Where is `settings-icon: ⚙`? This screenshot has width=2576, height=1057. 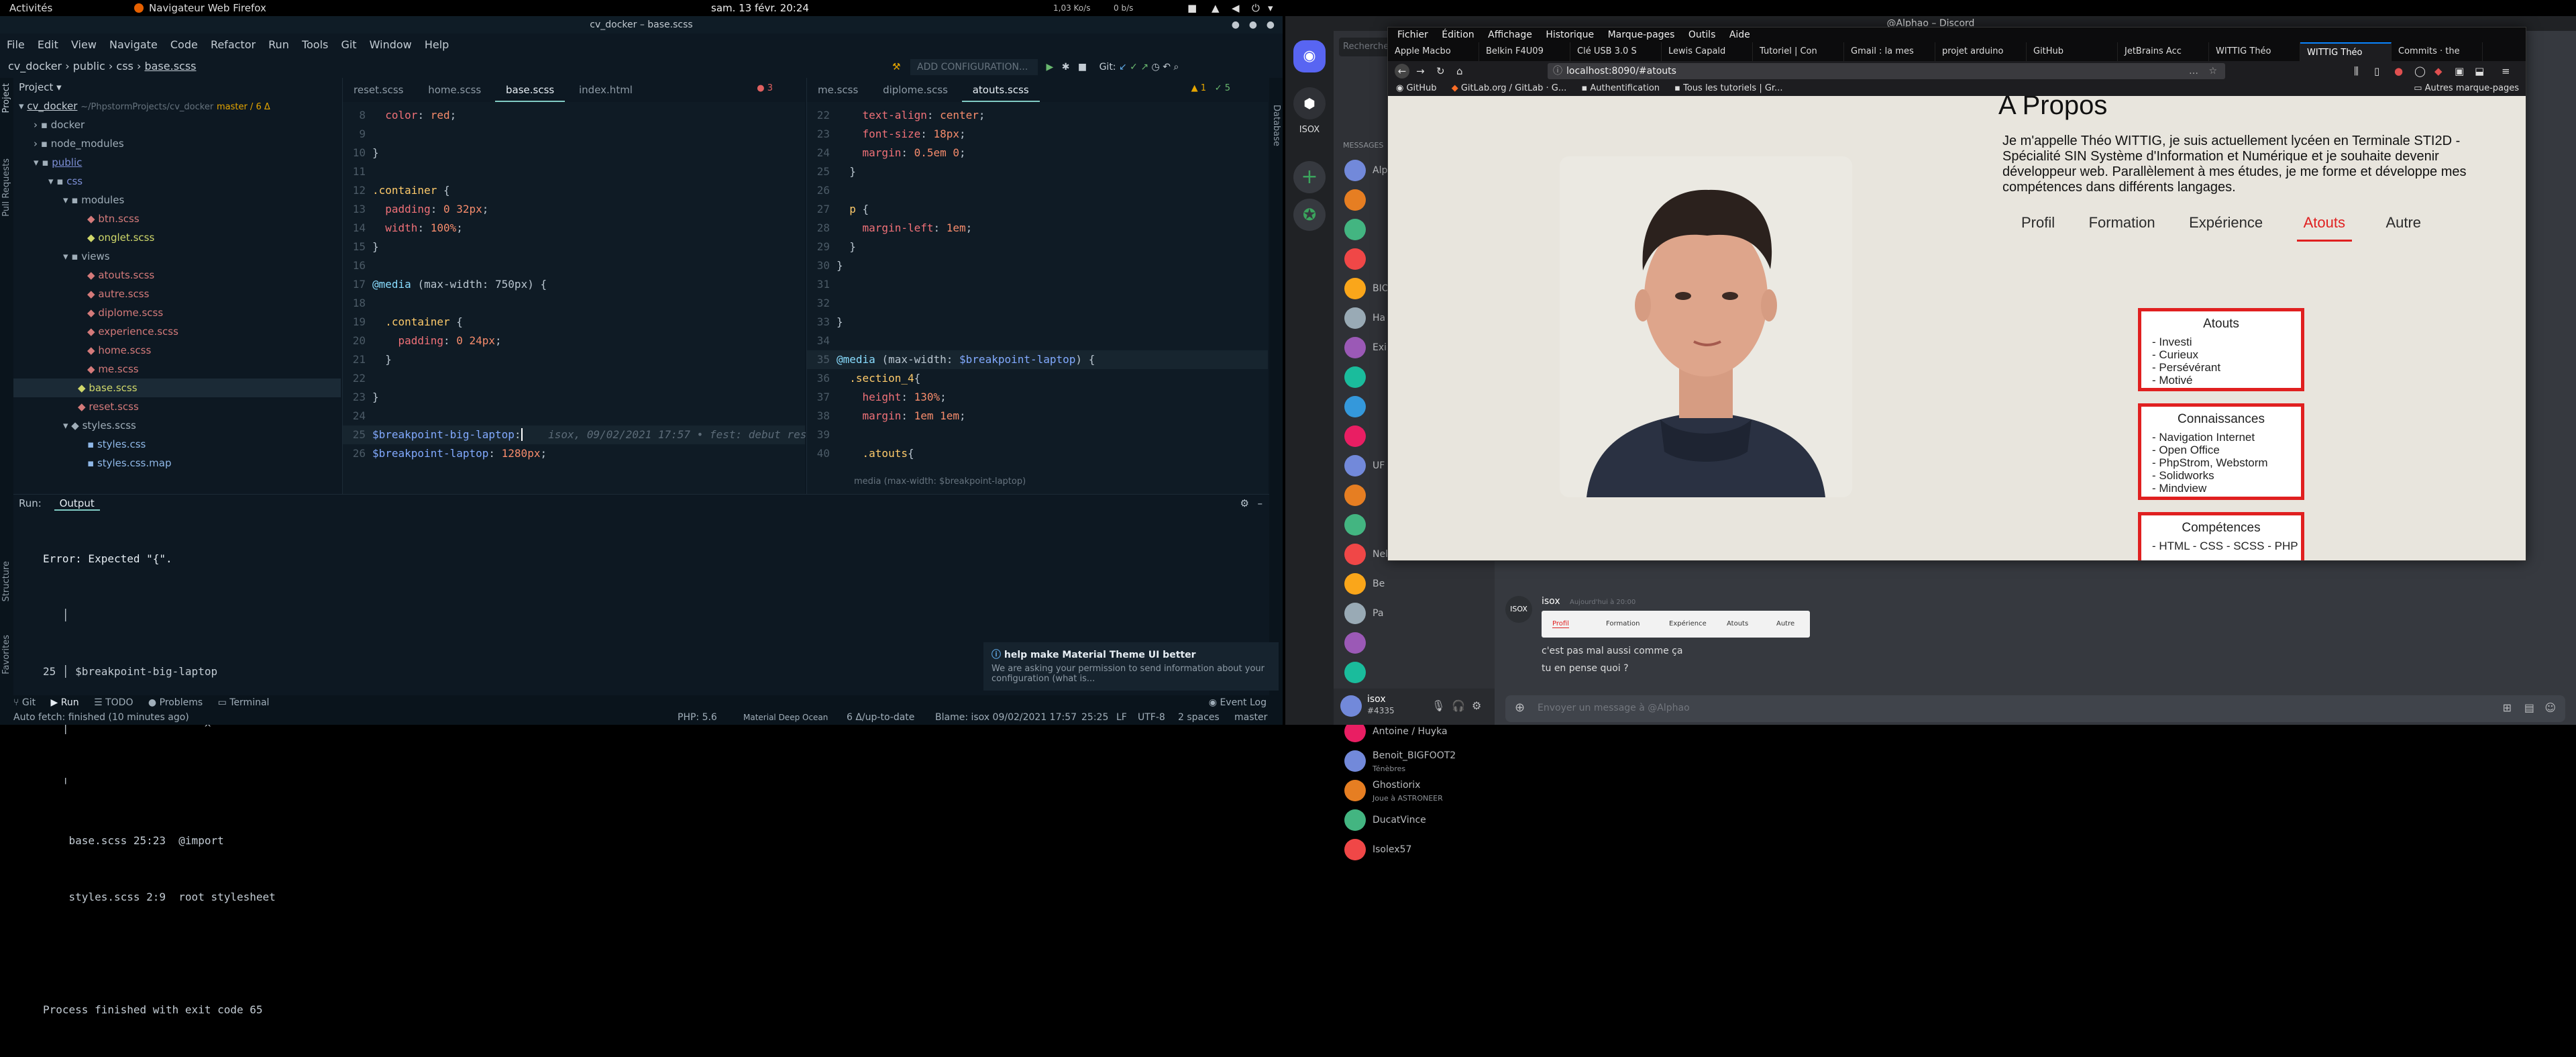
settings-icon: ⚙ is located at coordinates (1244, 504).